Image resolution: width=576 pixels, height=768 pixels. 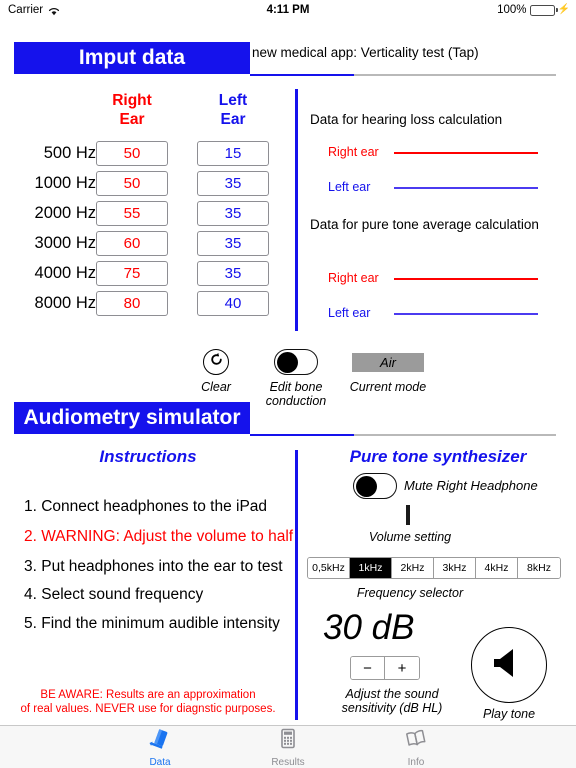 What do you see at coordinates (416, 762) in the screenshot?
I see `tab-info-label: Info` at bounding box center [416, 762].